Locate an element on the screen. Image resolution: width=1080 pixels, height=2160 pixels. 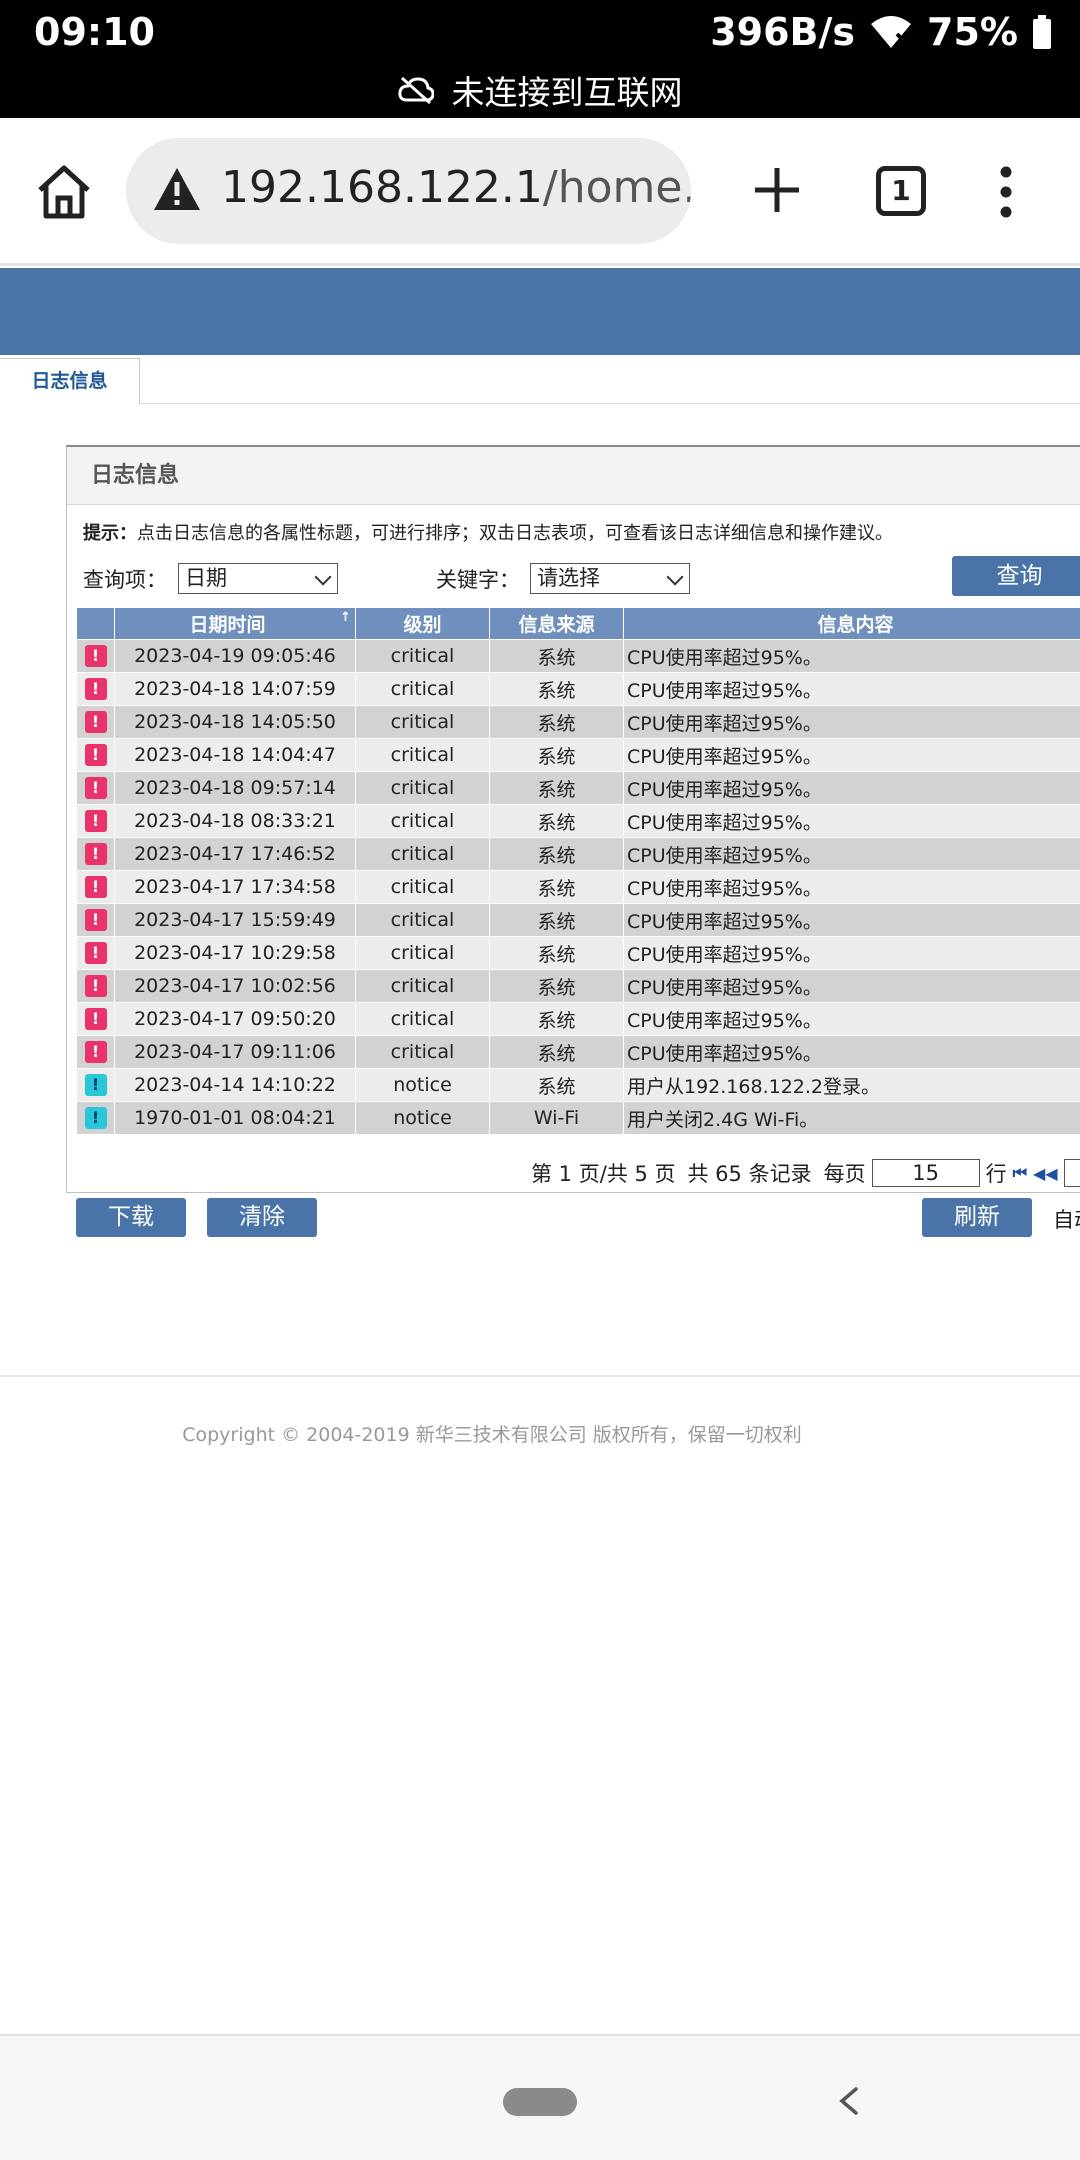
query-item-value: 日期 is located at coordinates (206, 578).